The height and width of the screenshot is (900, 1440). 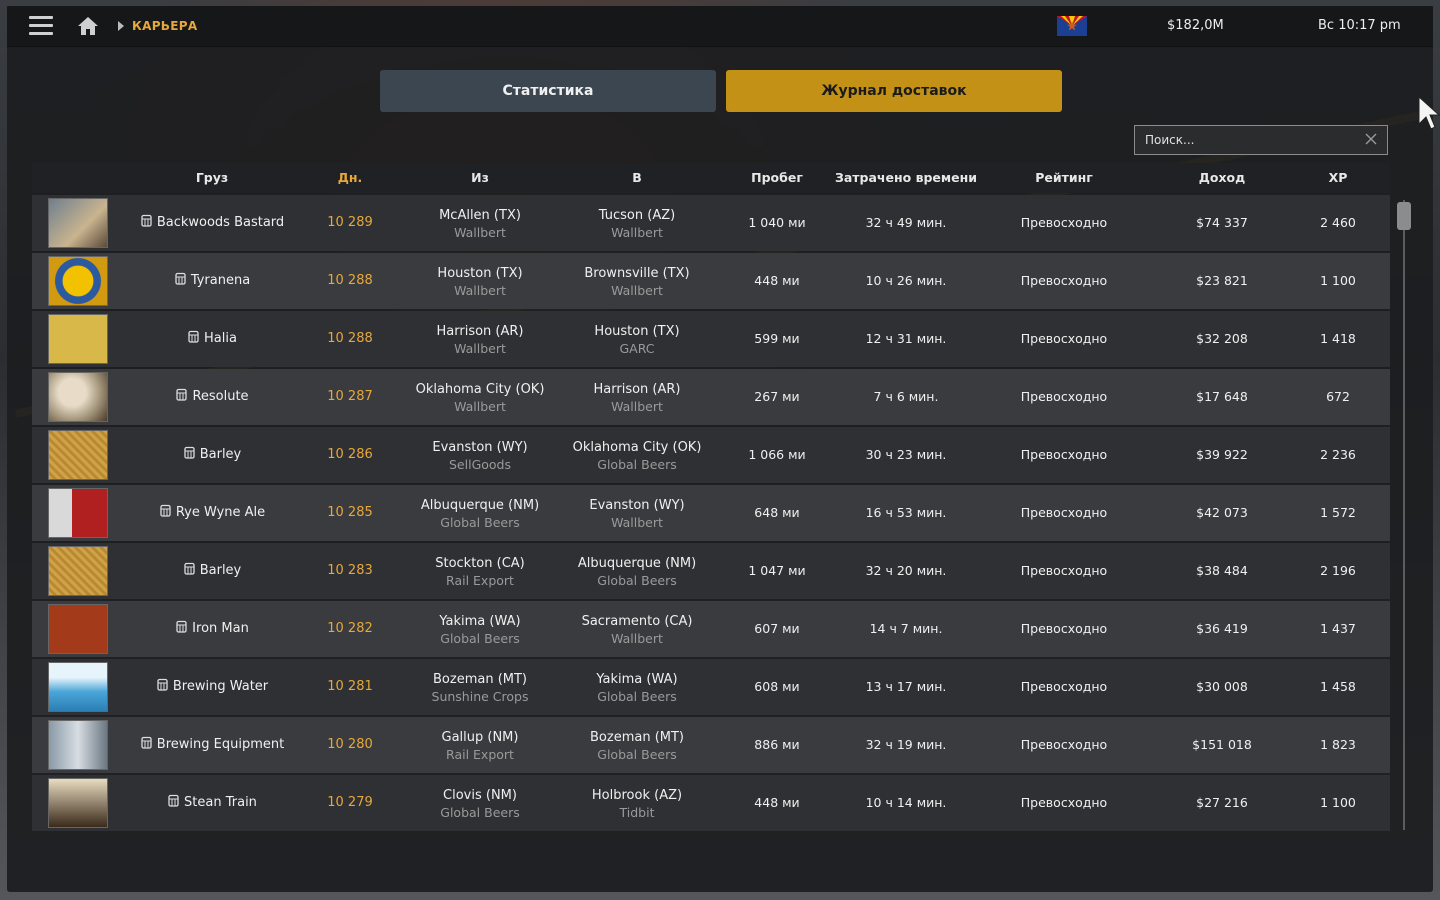 What do you see at coordinates (212, 178) in the screenshot?
I see `column-header-cargo: Груз` at bounding box center [212, 178].